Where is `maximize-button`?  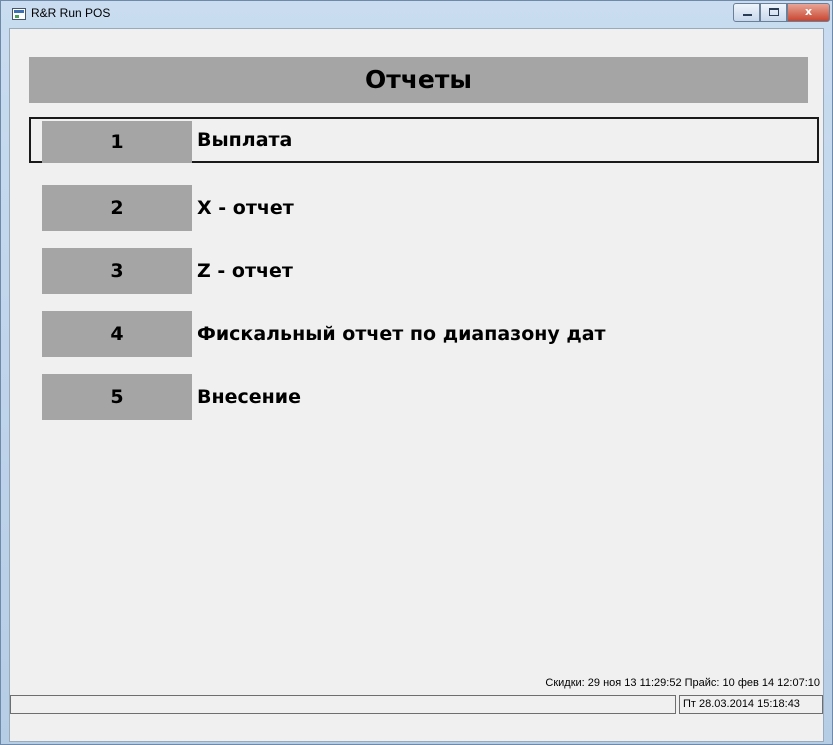 maximize-button is located at coordinates (773, 12).